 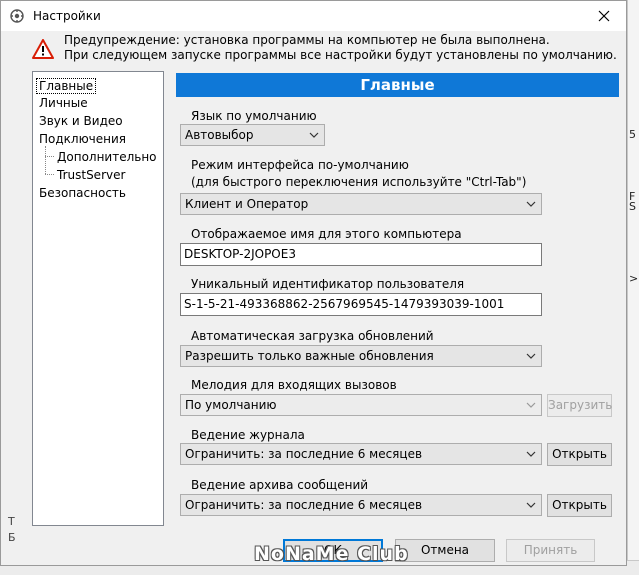 I want to click on upload-ringtone-button: Загрузить, so click(x=579, y=405).